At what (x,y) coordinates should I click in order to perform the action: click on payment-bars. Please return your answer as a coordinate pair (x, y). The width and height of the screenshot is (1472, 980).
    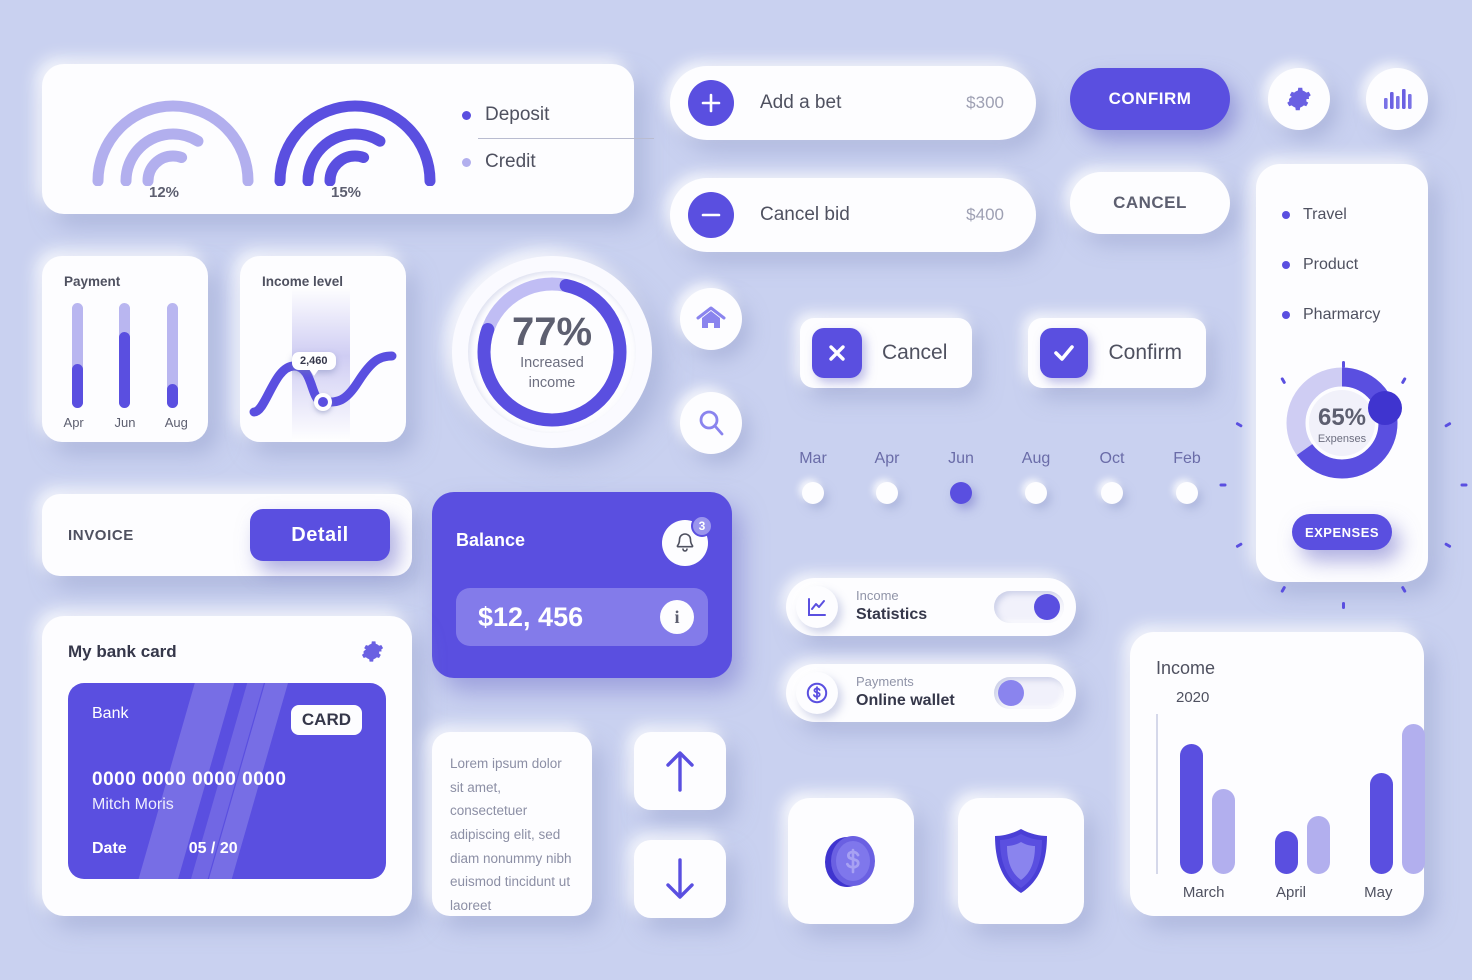
    Looking at the image, I should click on (125, 355).